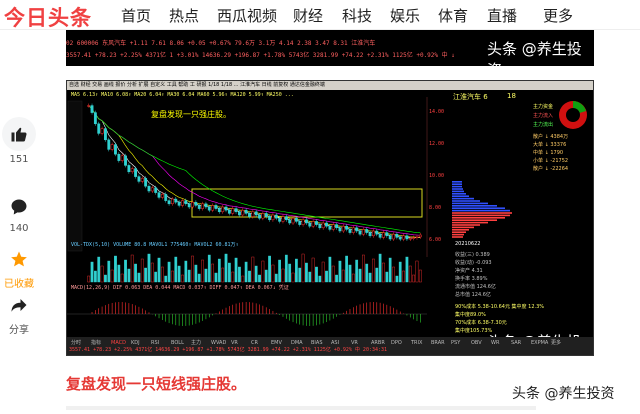 The width and height of the screenshot is (640, 414). Describe the element at coordinates (247, 15) in the screenshot. I see `nav-xigua-video: 西瓜视频` at that location.